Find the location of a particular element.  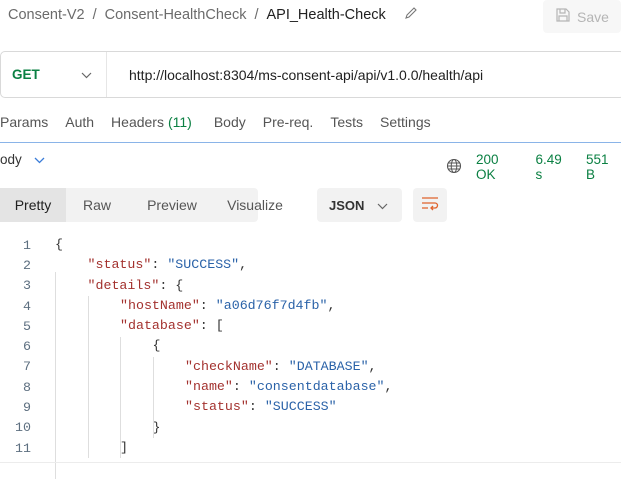

code-text: "checkName": "DATABASE", is located at coordinates (281, 367).